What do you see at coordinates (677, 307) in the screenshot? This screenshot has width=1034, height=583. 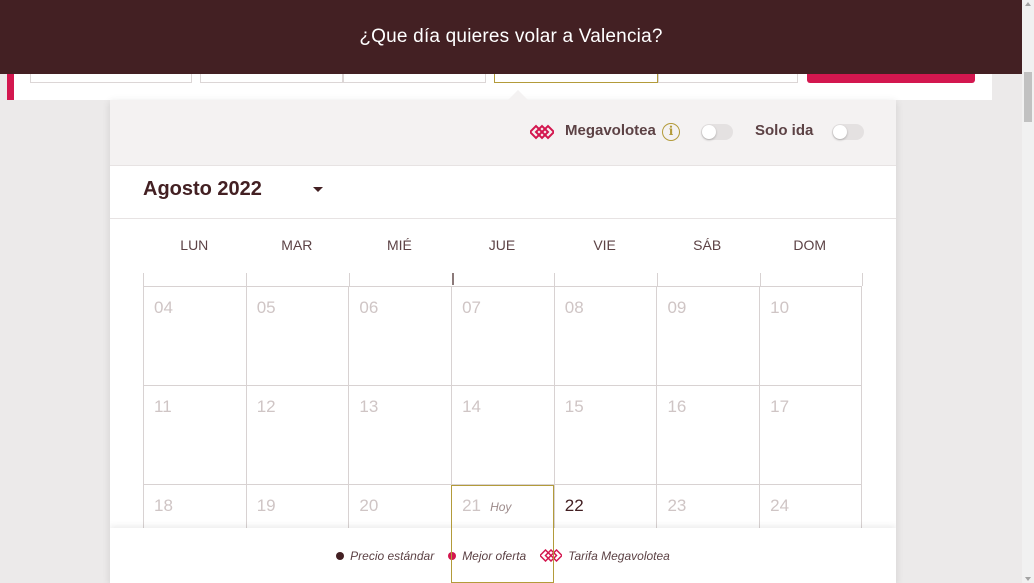 I see `day-number: 09` at bounding box center [677, 307].